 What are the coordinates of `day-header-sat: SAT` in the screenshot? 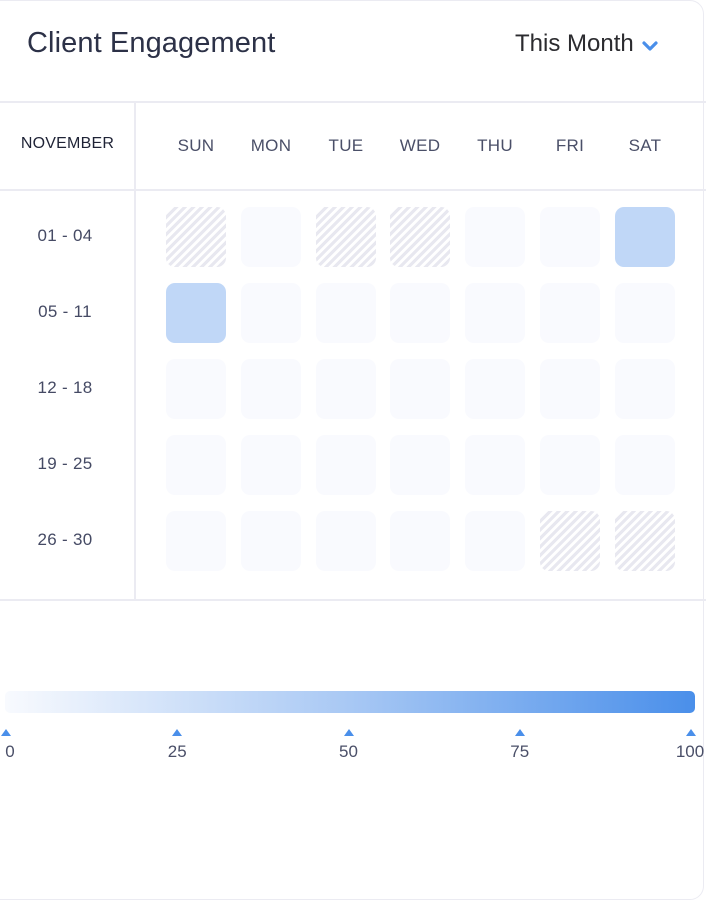 It's located at (645, 145).